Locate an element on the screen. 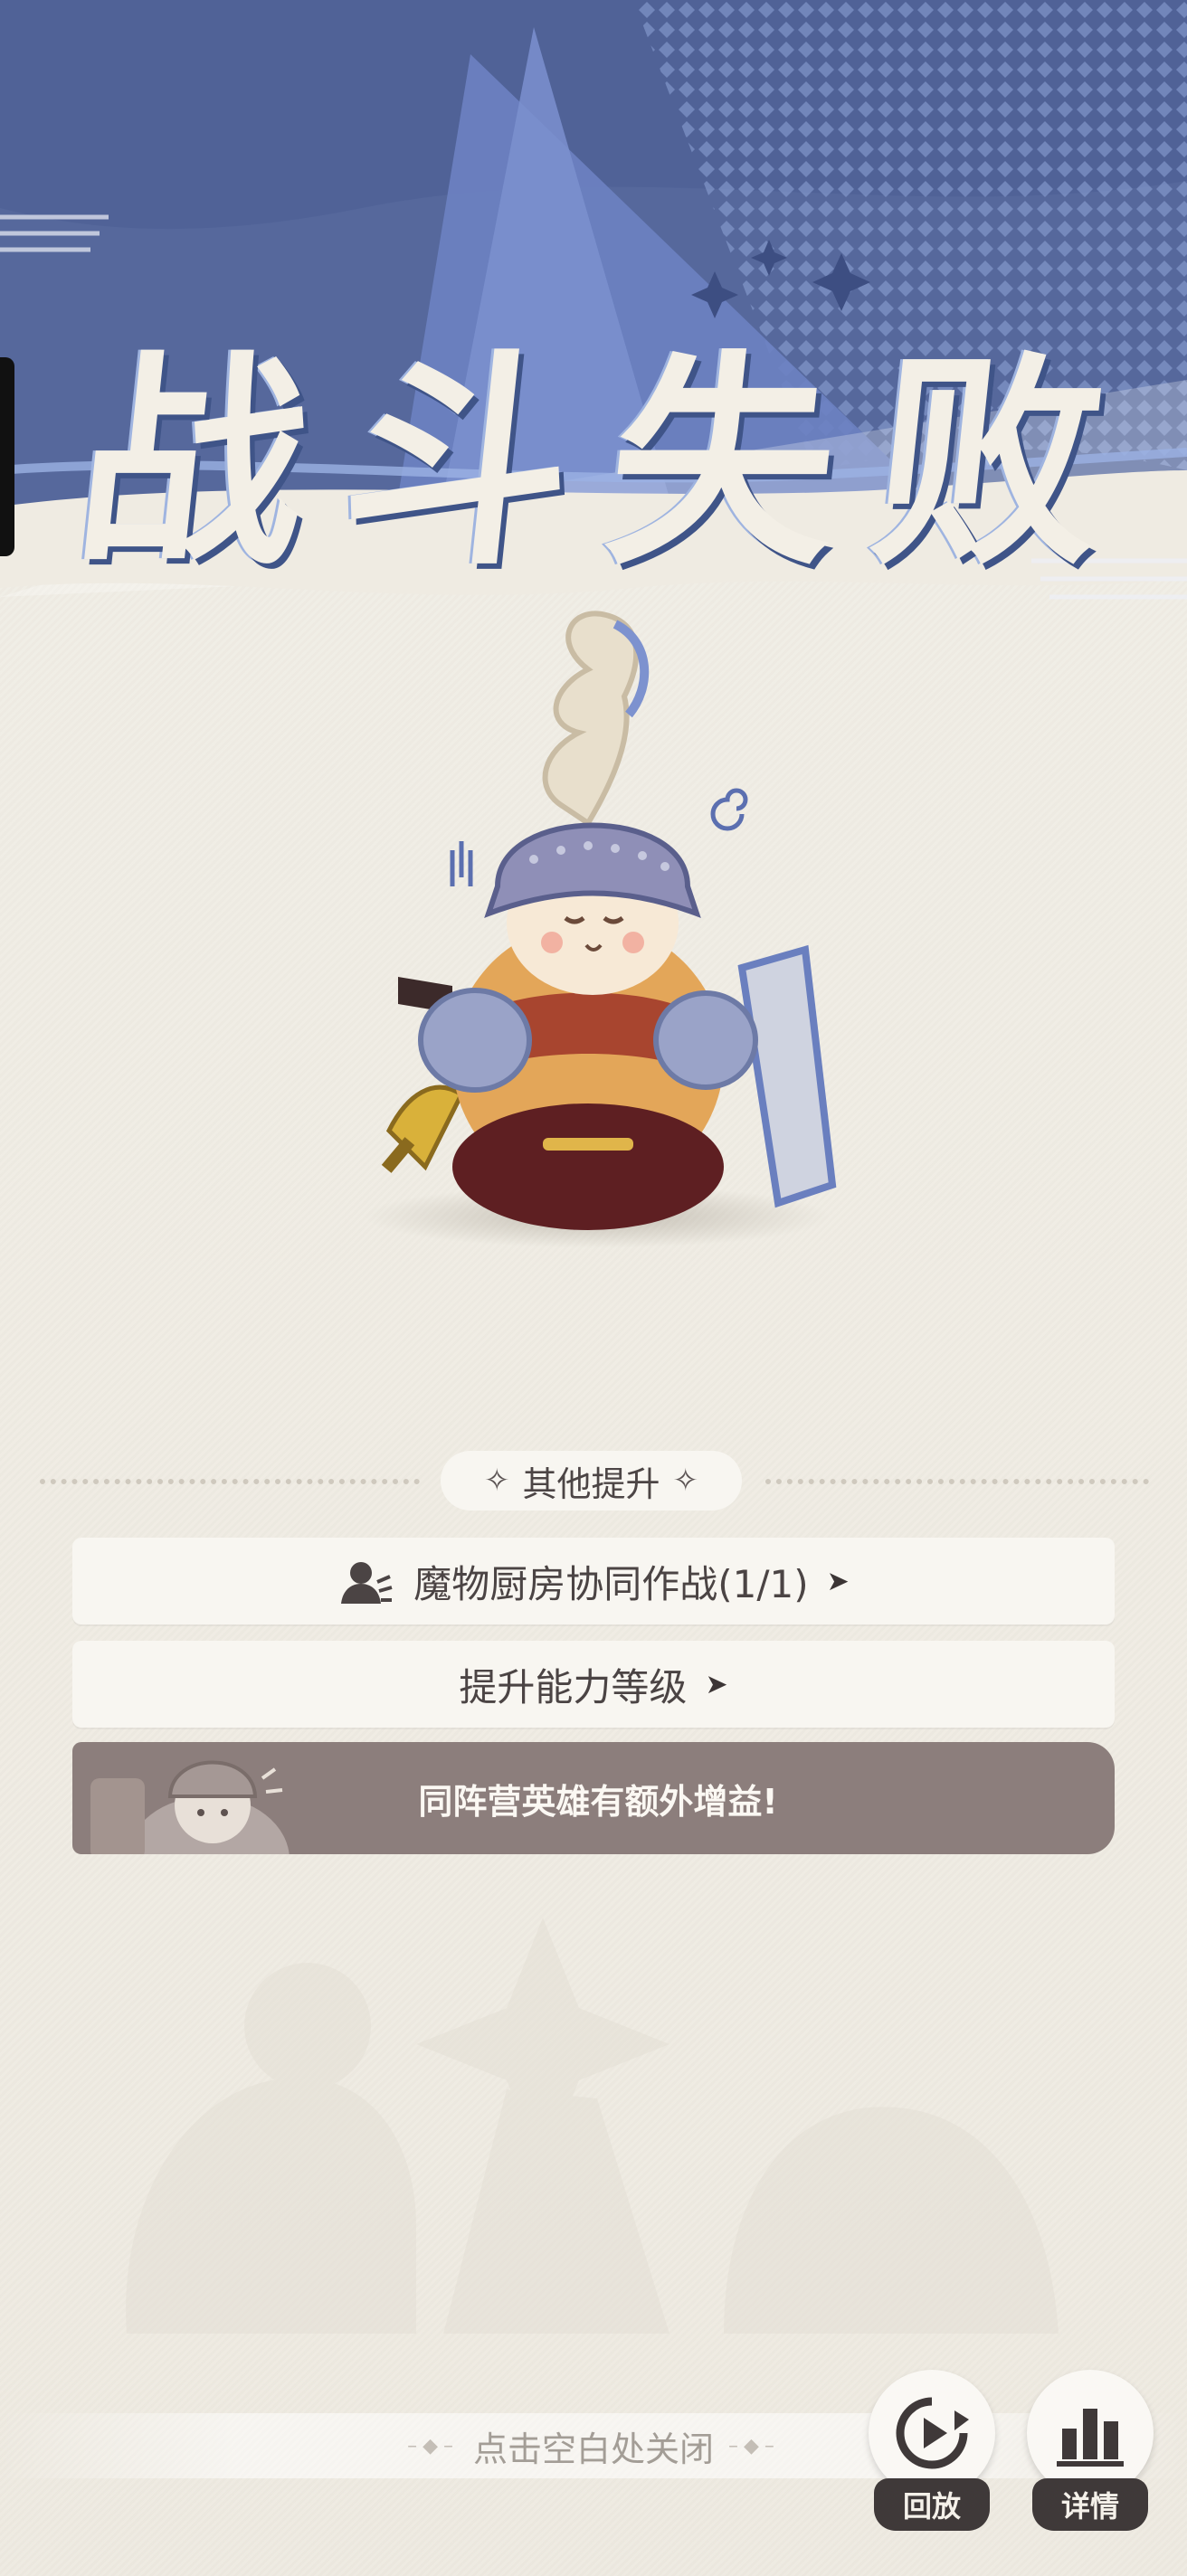 The image size is (1187, 2576). details-label: 详情 is located at coordinates (1090, 2505).